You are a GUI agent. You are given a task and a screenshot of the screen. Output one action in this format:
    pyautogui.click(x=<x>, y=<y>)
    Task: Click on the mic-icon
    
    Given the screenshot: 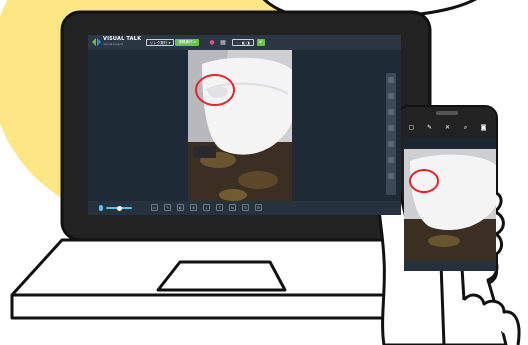 What is the action you would take?
    pyautogui.click(x=101, y=208)
    